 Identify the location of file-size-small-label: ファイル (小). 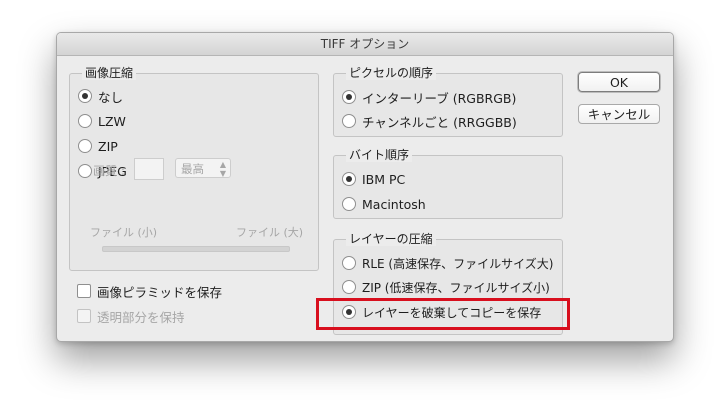
(124, 232).